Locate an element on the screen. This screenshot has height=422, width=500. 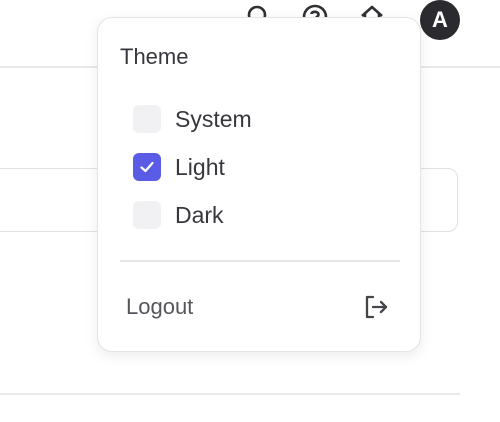
content-divider is located at coordinates (230, 394).